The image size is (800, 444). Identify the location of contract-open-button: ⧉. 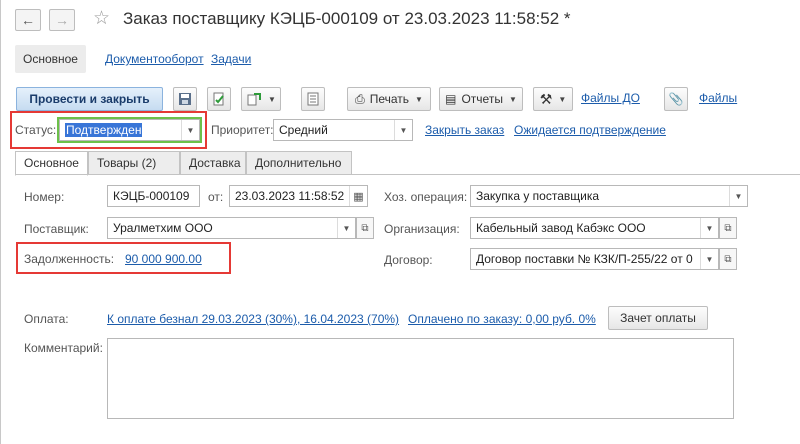
(728, 259).